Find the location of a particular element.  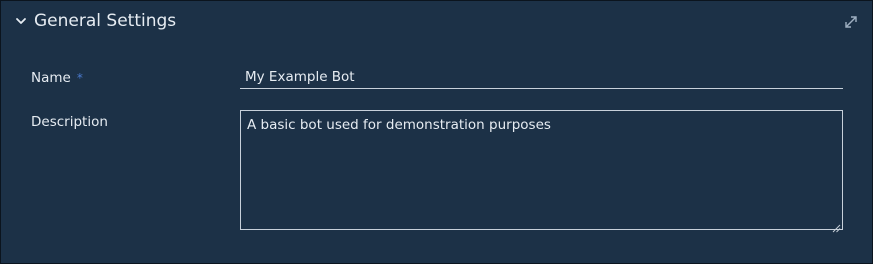

name-field-label: Name * is located at coordinates (57, 78).